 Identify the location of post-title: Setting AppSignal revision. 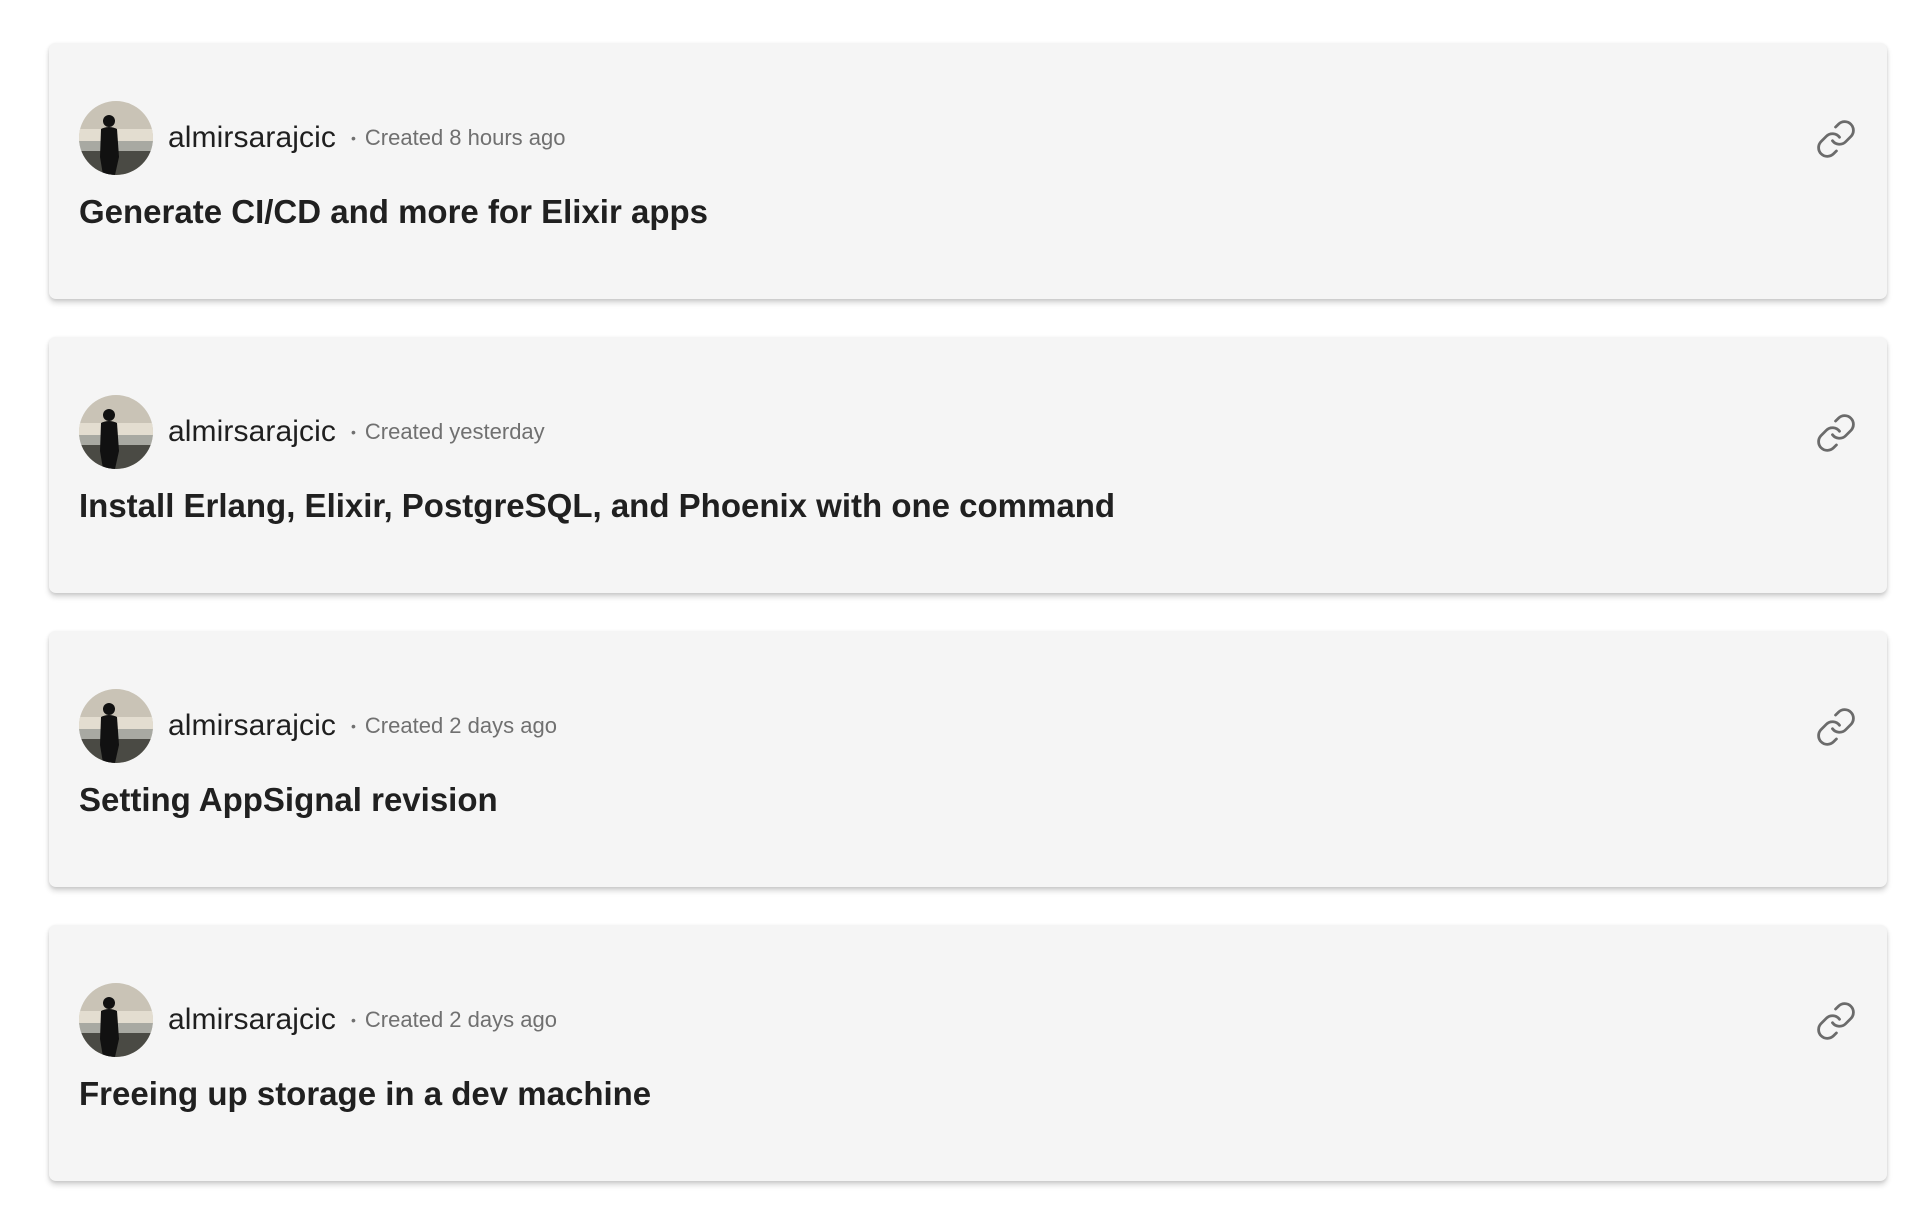
(288, 800).